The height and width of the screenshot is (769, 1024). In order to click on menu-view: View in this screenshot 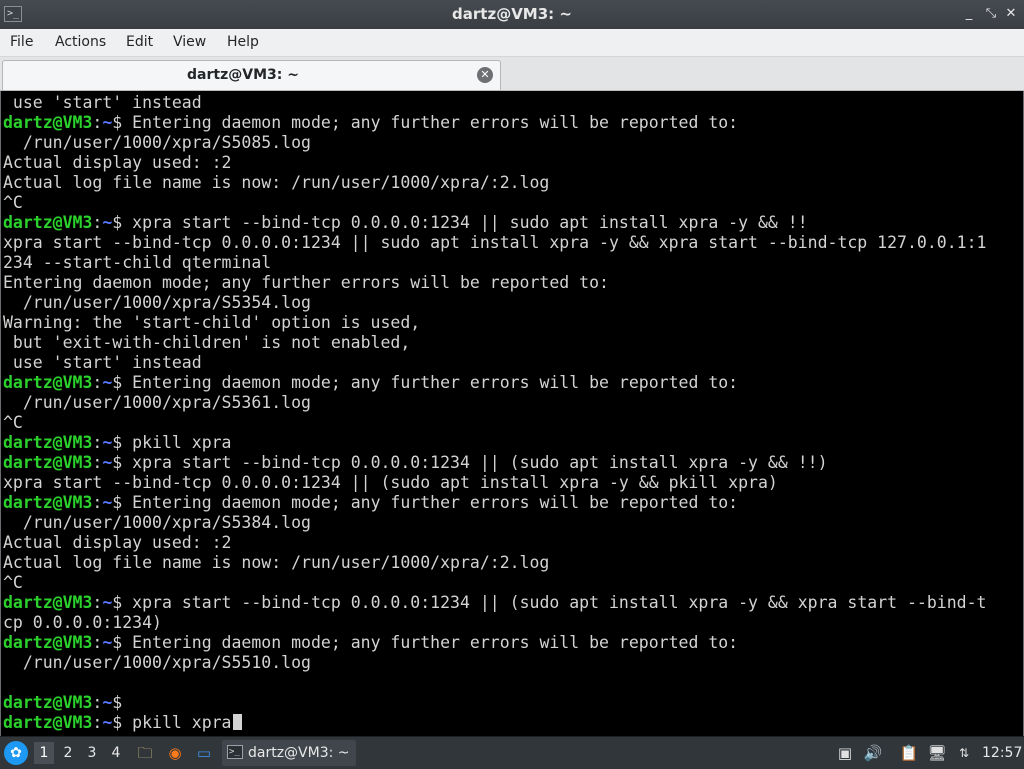, I will do `click(189, 42)`.